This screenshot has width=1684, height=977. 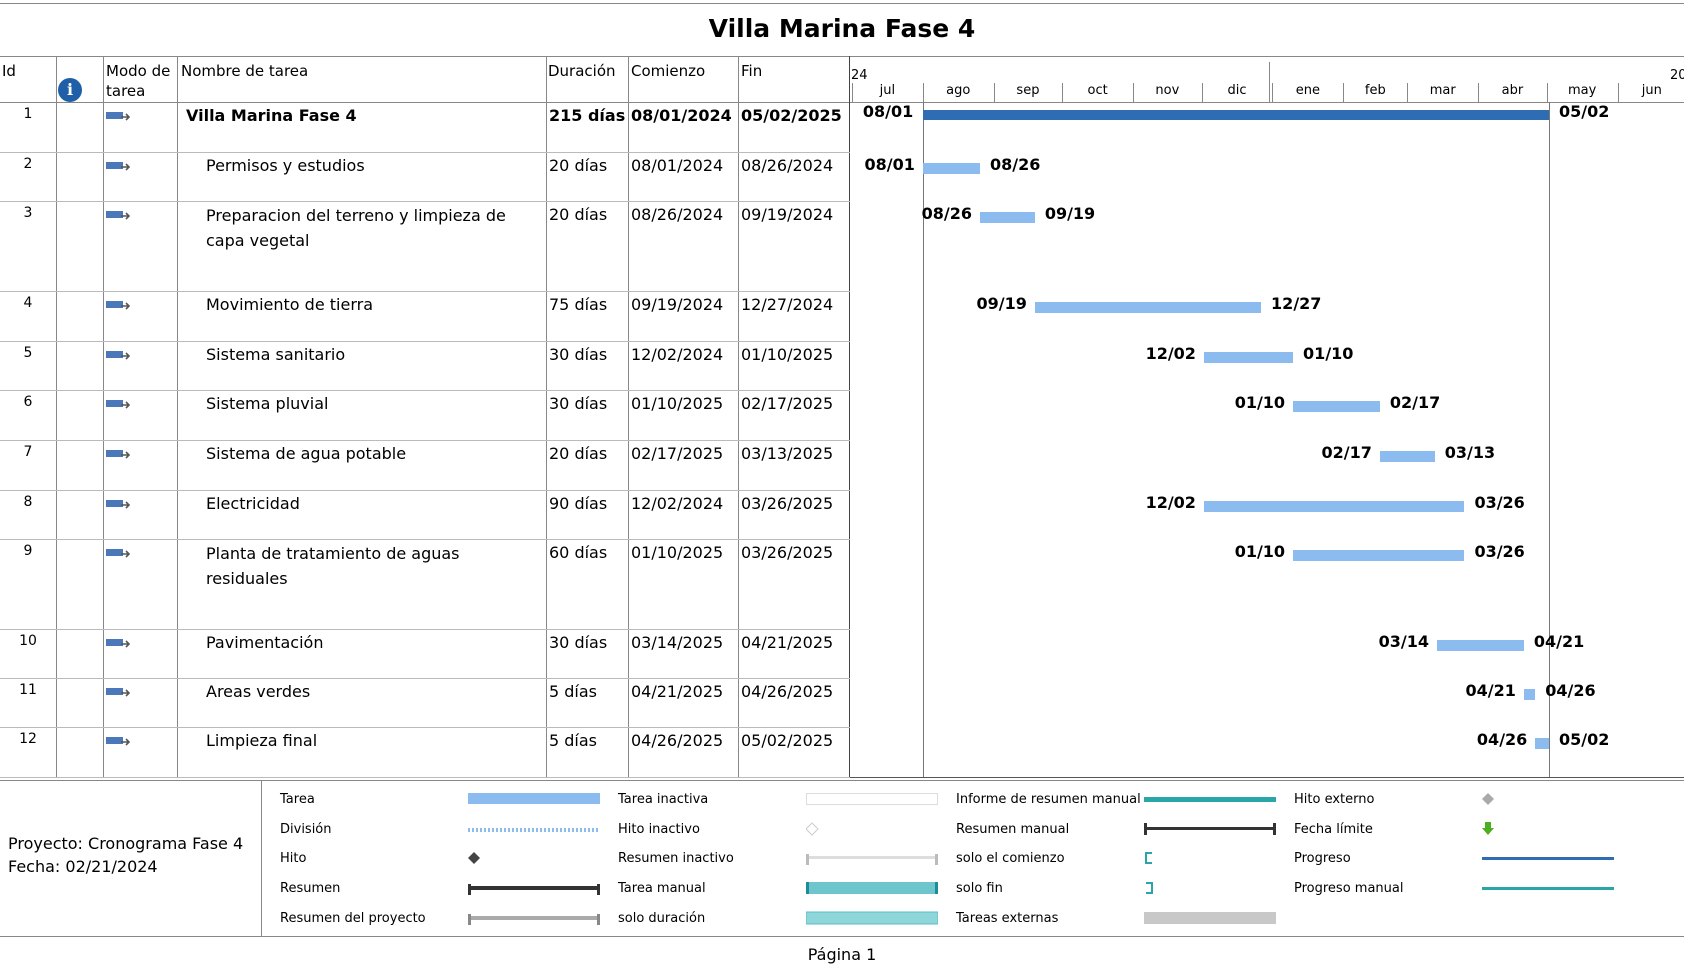 I want to click on finish-only-bracket-icon, so click(x=1149, y=888).